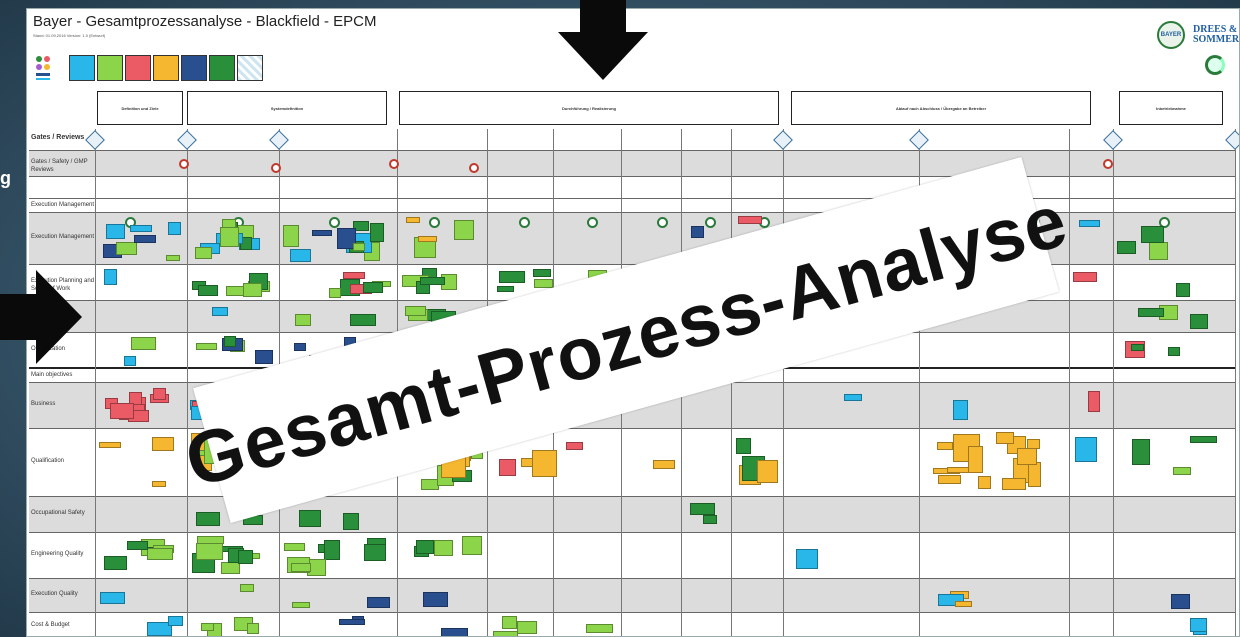 The width and height of the screenshot is (1240, 637). What do you see at coordinates (82, 68) in the screenshot?
I see `legend-swatch-cyan` at bounding box center [82, 68].